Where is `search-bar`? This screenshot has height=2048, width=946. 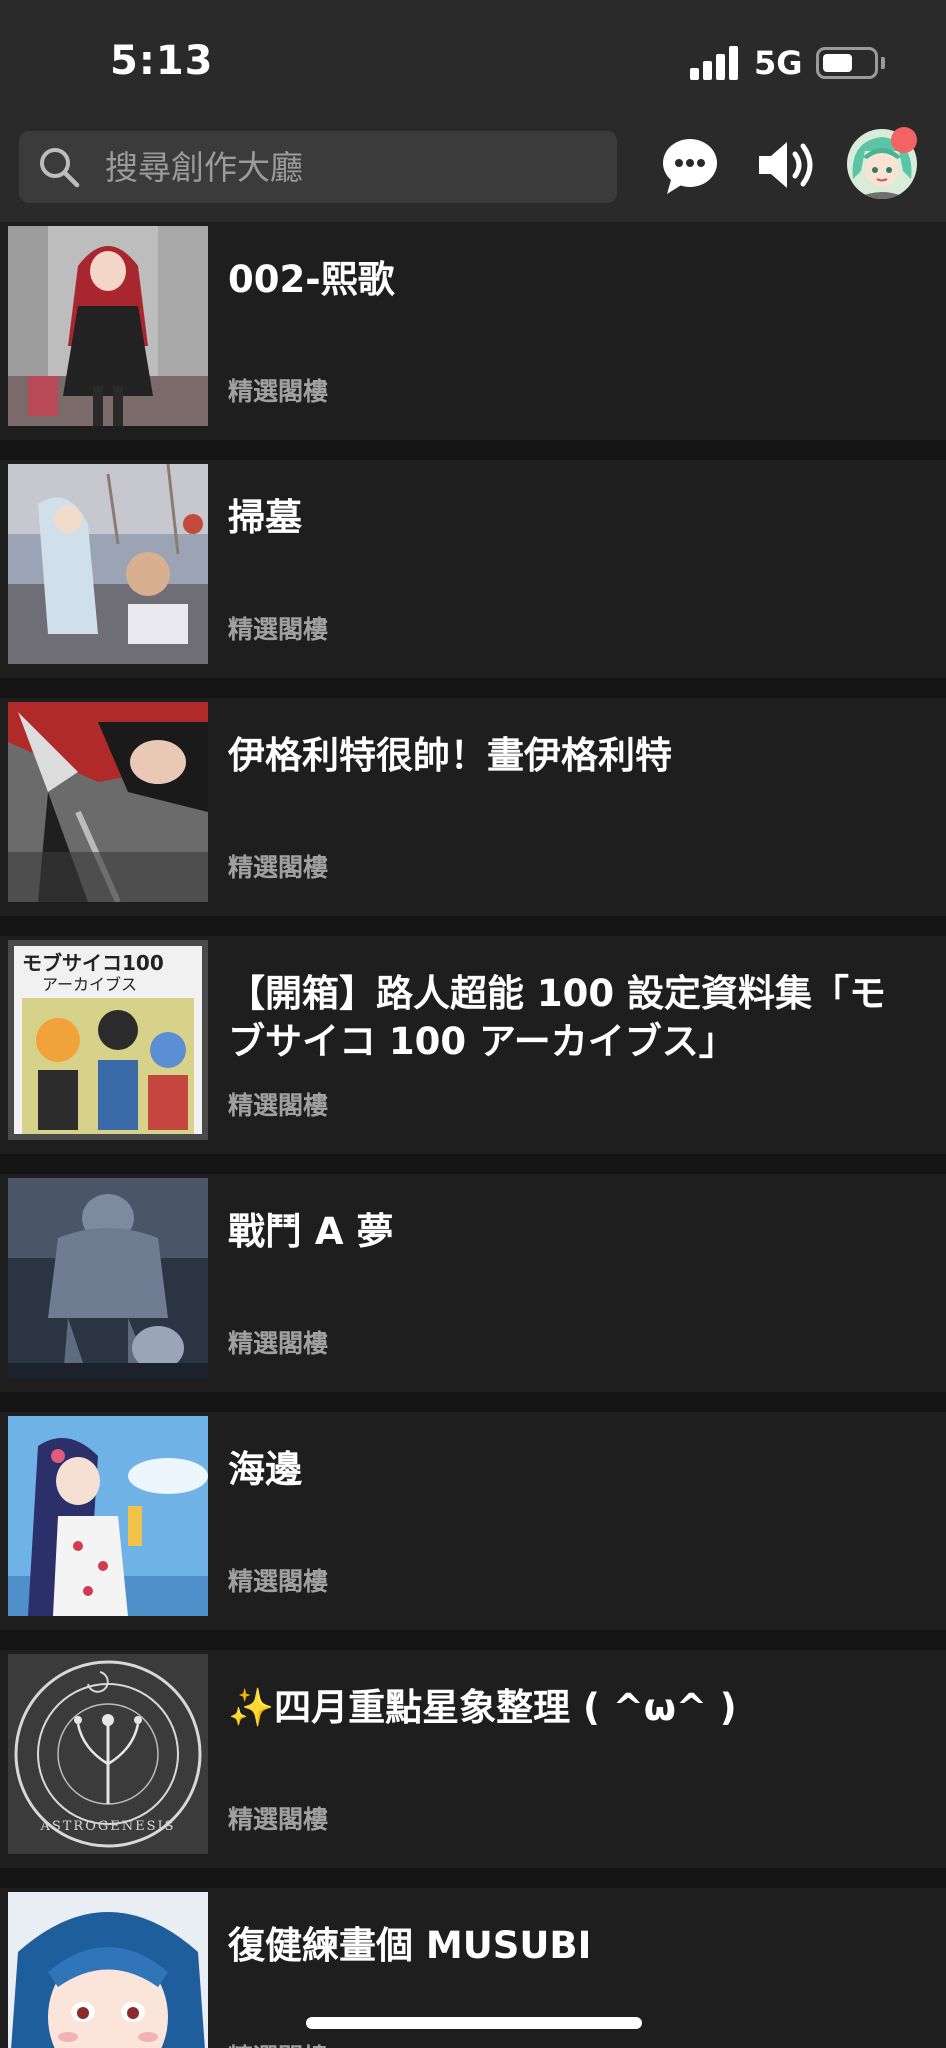 search-bar is located at coordinates (318, 167).